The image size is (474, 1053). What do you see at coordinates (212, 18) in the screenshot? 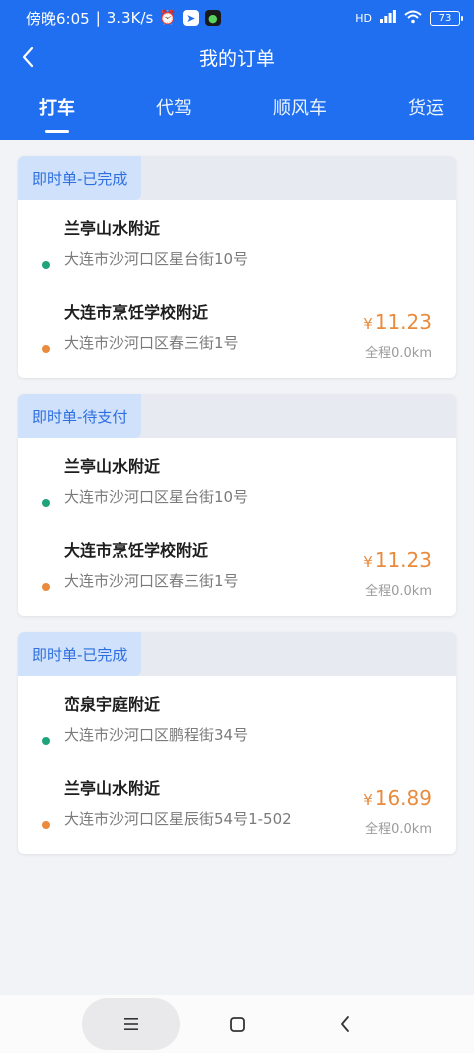
I see `wechat-notification-icon: ●` at bounding box center [212, 18].